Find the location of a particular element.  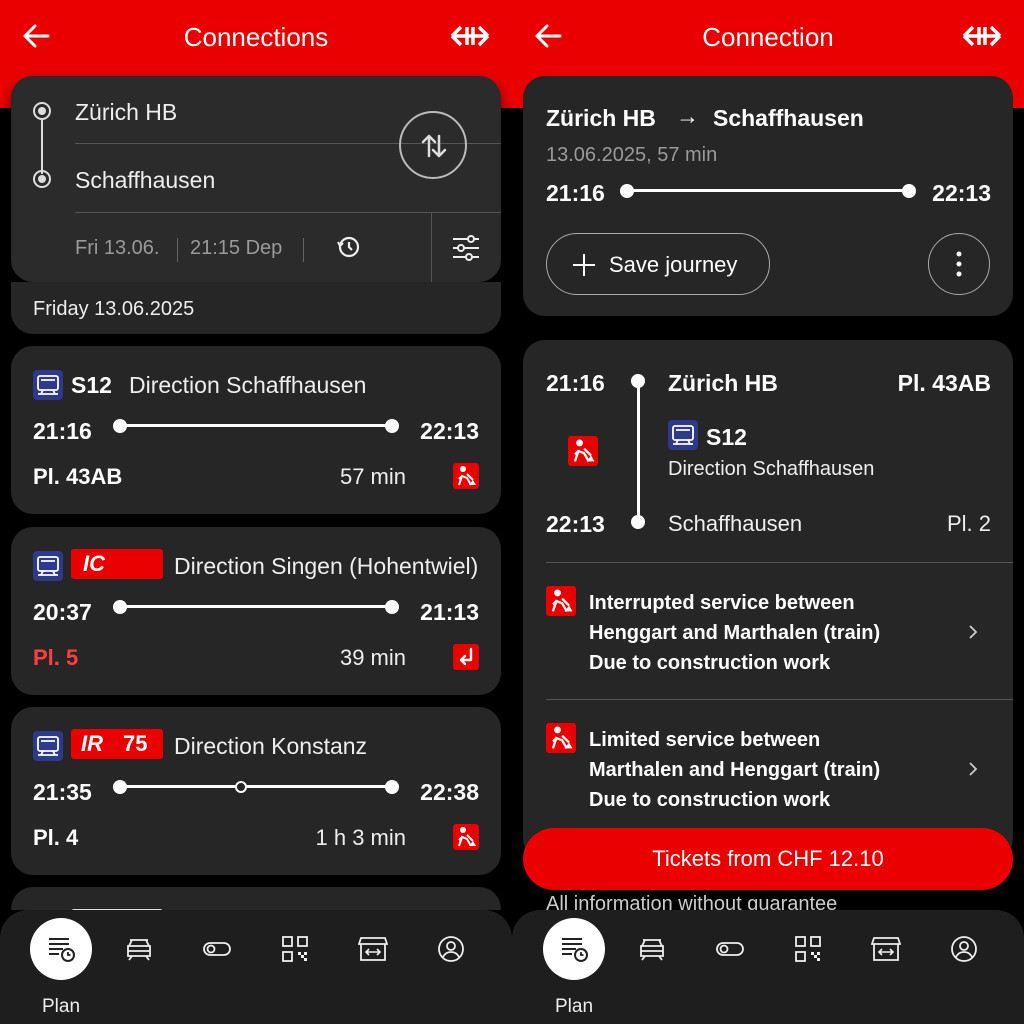

track-stop is located at coordinates (241, 787).